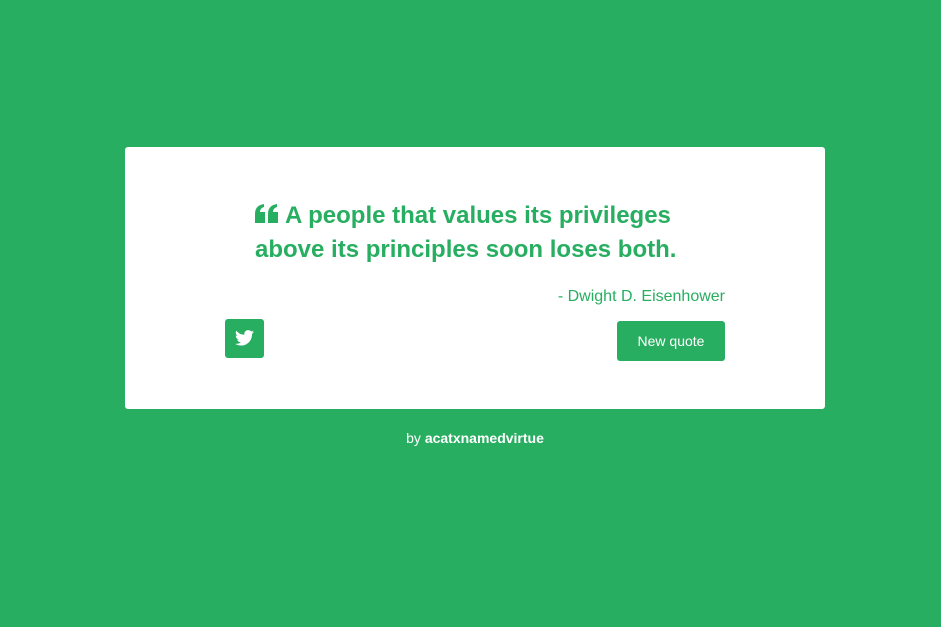 The image size is (941, 627). Describe the element at coordinates (641, 296) in the screenshot. I see `quote-author: - Dwight D. Eisenhower` at that location.